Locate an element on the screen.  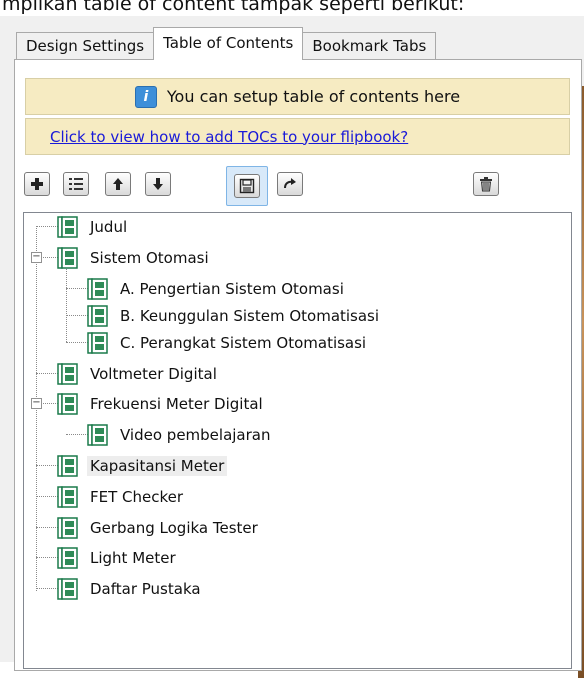
tree-item-kapasitansi-meter: Kapasitansi Meter is located at coordinates (142, 465).